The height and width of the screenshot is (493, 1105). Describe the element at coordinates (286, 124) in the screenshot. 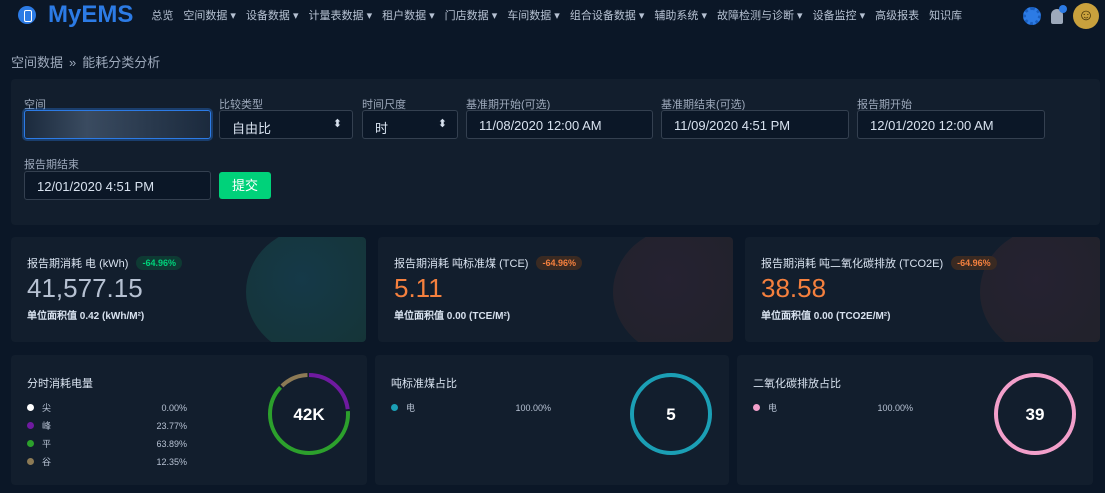

I see `compare-type-select: 自由比` at that location.